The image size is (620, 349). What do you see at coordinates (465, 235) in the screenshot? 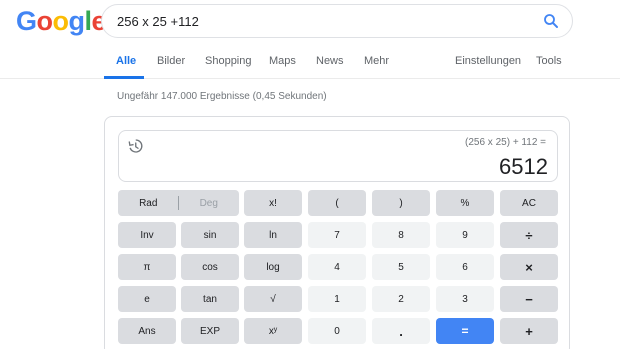
I see `key-9: 9` at bounding box center [465, 235].